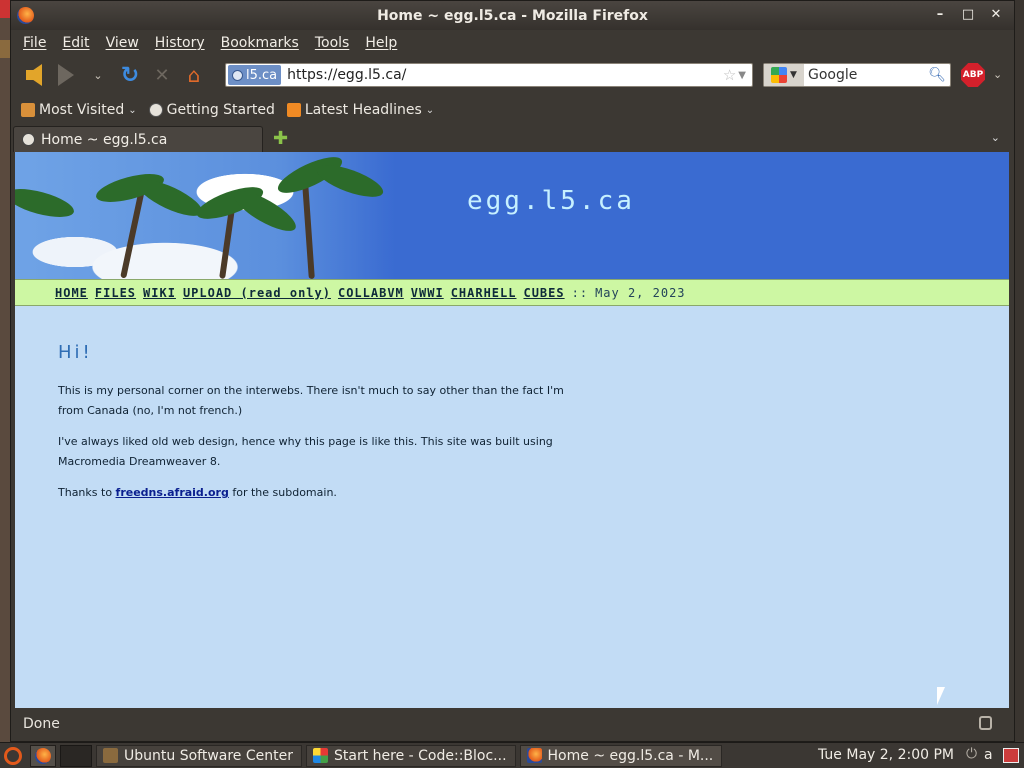  I want to click on window-controls: – □ ✕, so click(968, 15).